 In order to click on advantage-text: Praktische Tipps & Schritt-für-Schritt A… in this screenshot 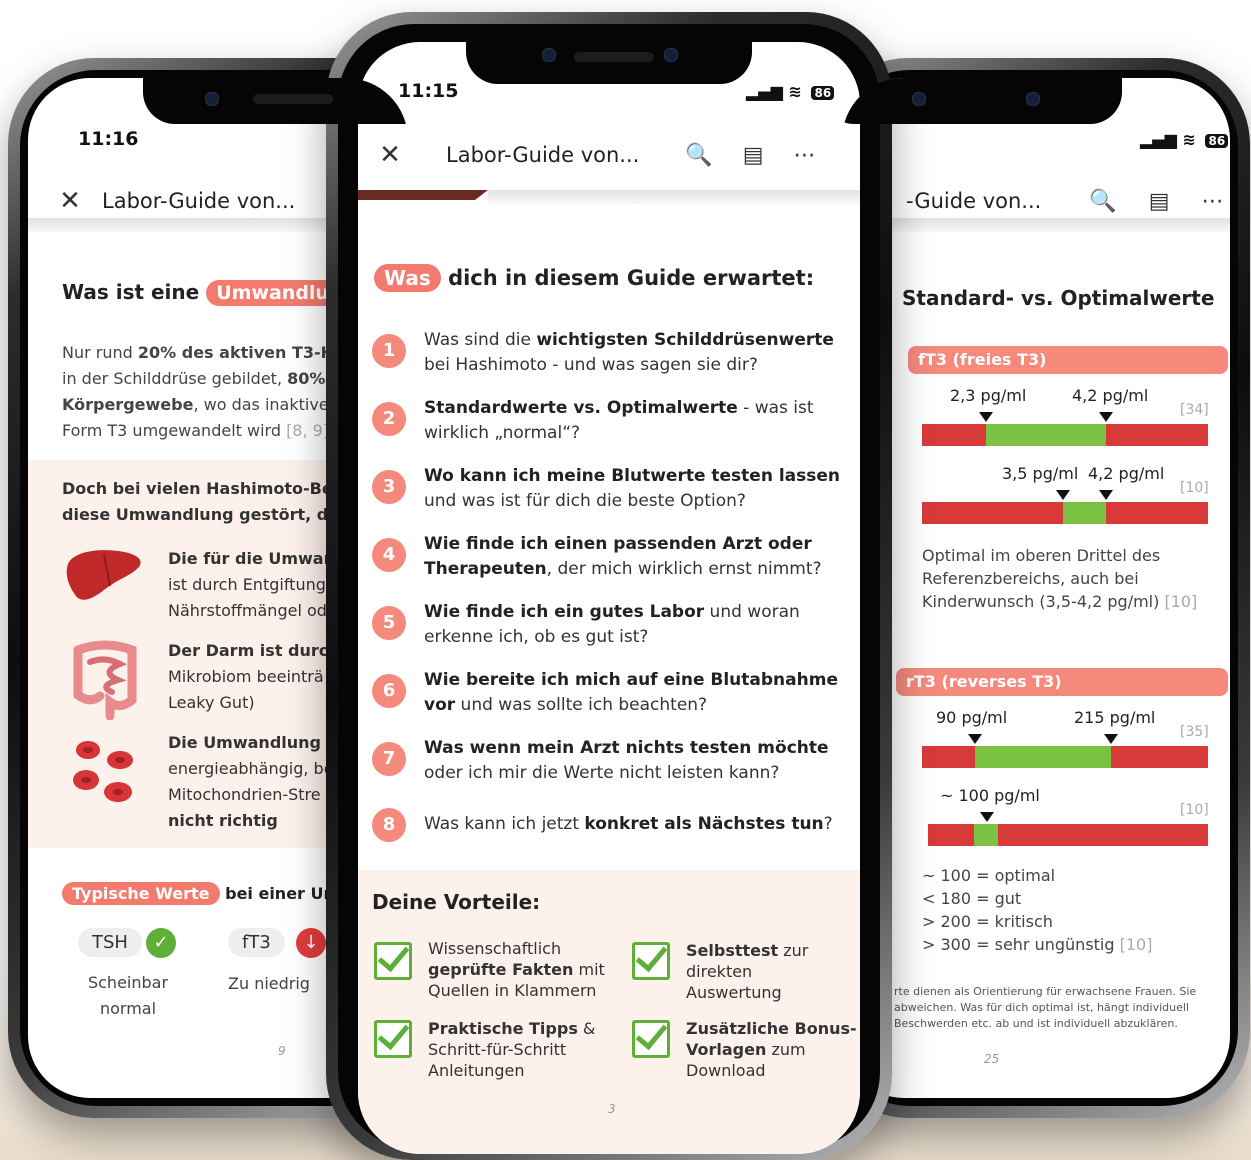, I will do `click(512, 1049)`.